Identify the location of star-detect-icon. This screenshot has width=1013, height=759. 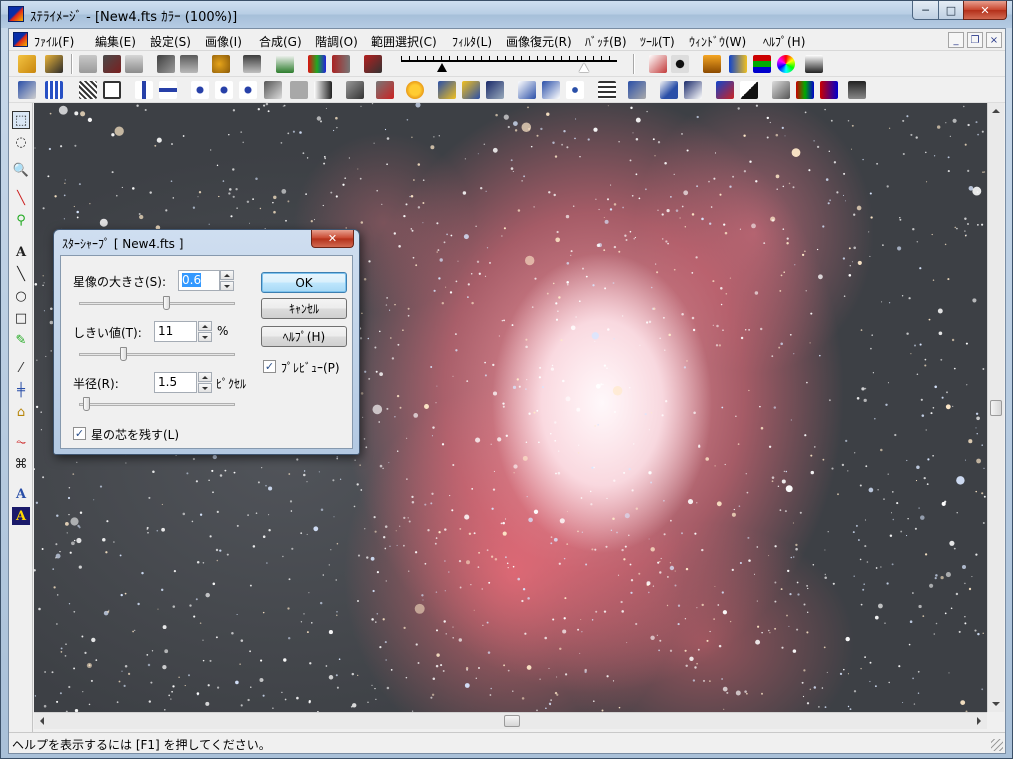
(447, 90).